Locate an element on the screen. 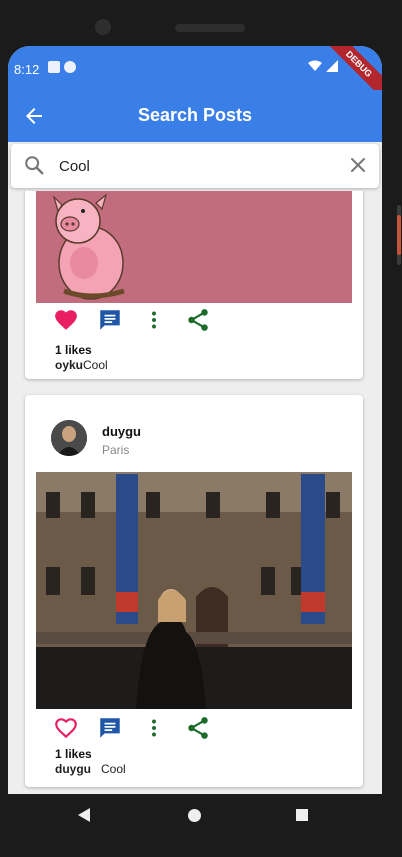 The image size is (402, 857). post-caption: duygu Cool is located at coordinates (90, 769).